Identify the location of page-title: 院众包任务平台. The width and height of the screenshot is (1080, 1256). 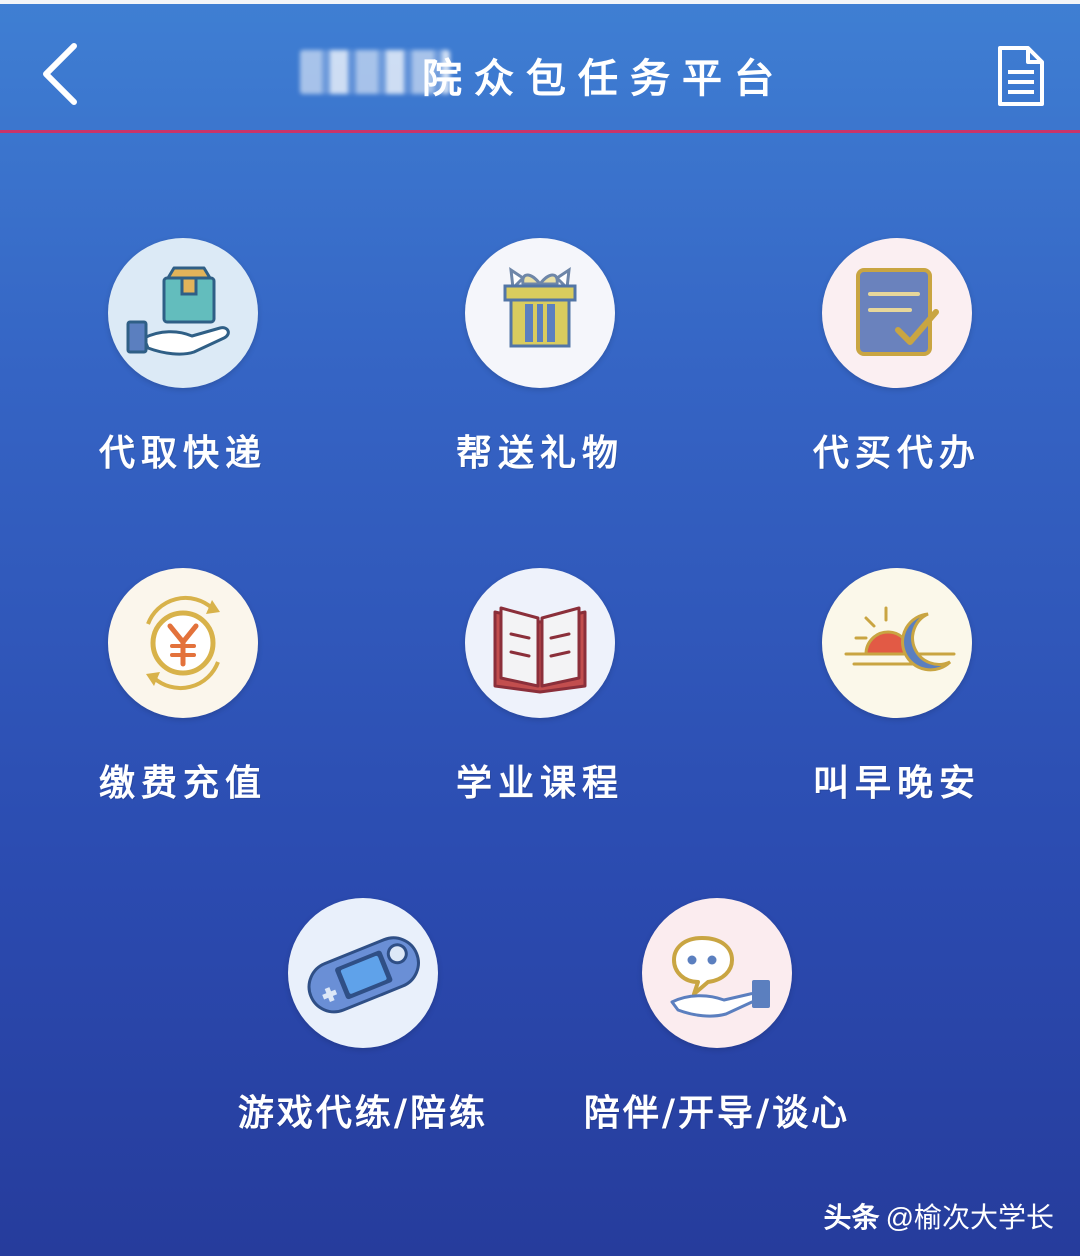
(604, 78).